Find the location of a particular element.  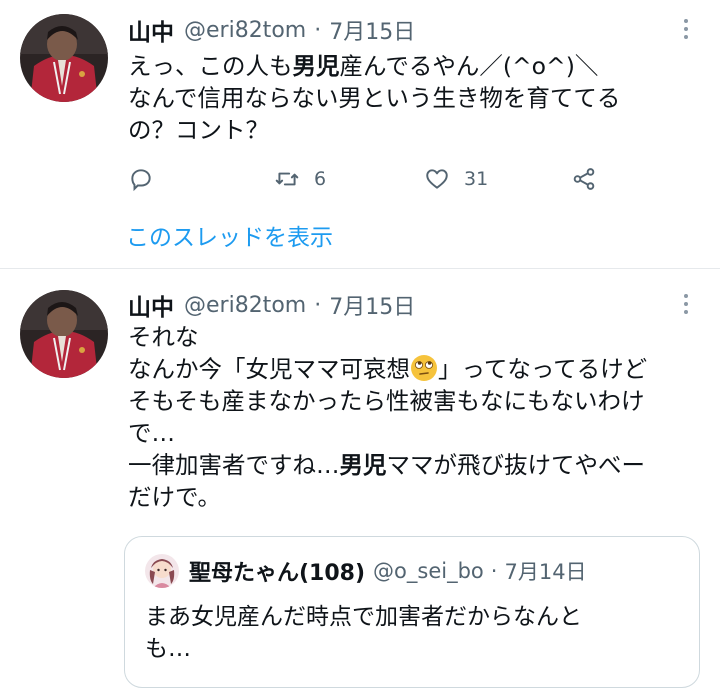

face-with-rolling-eyes-emoji is located at coordinates (424, 368).